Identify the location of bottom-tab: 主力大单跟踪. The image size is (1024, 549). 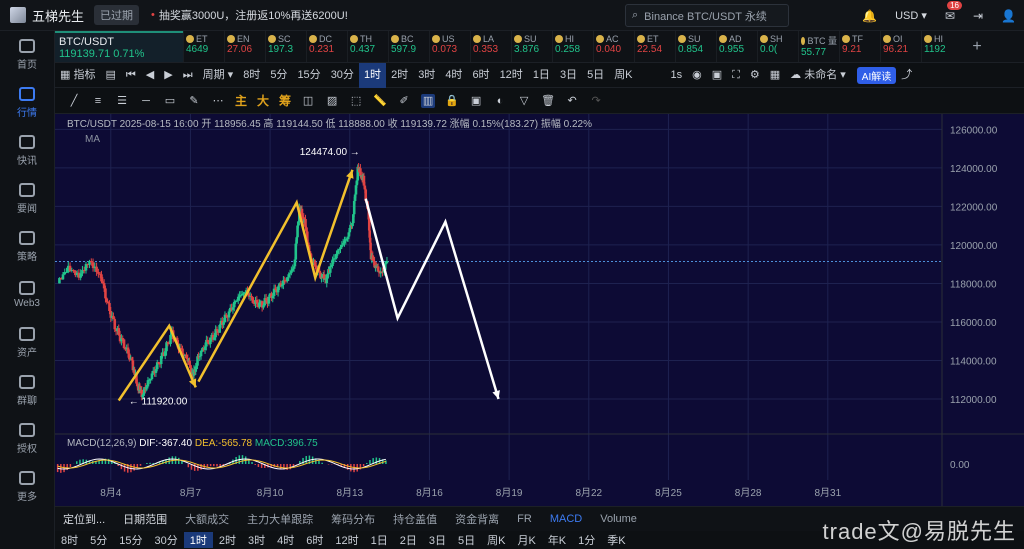
(280, 519).